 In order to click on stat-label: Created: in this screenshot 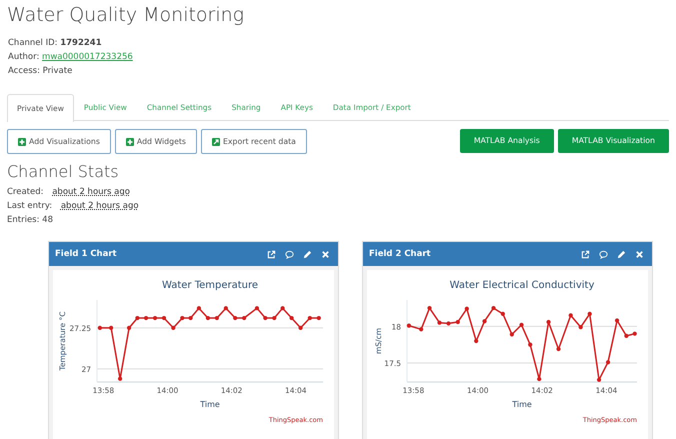, I will do `click(25, 192)`.